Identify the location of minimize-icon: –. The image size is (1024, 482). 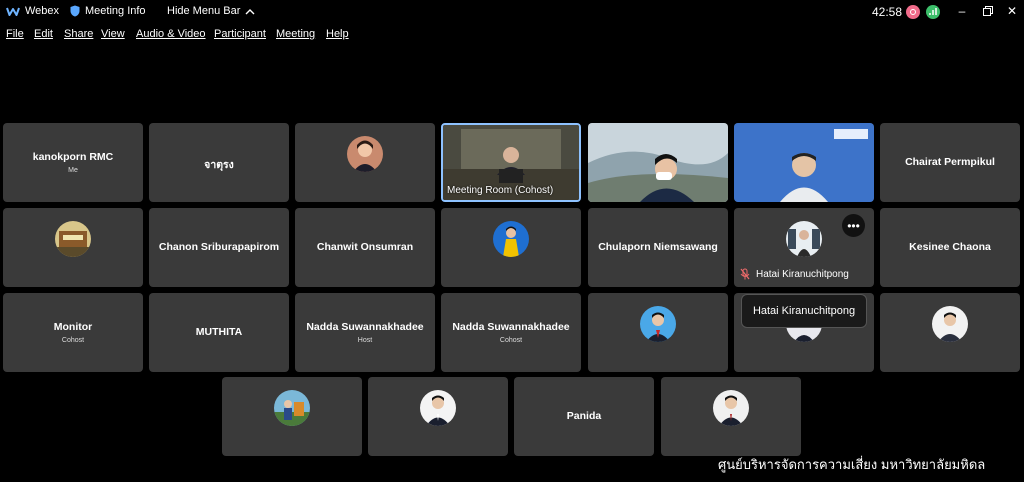
(962, 11).